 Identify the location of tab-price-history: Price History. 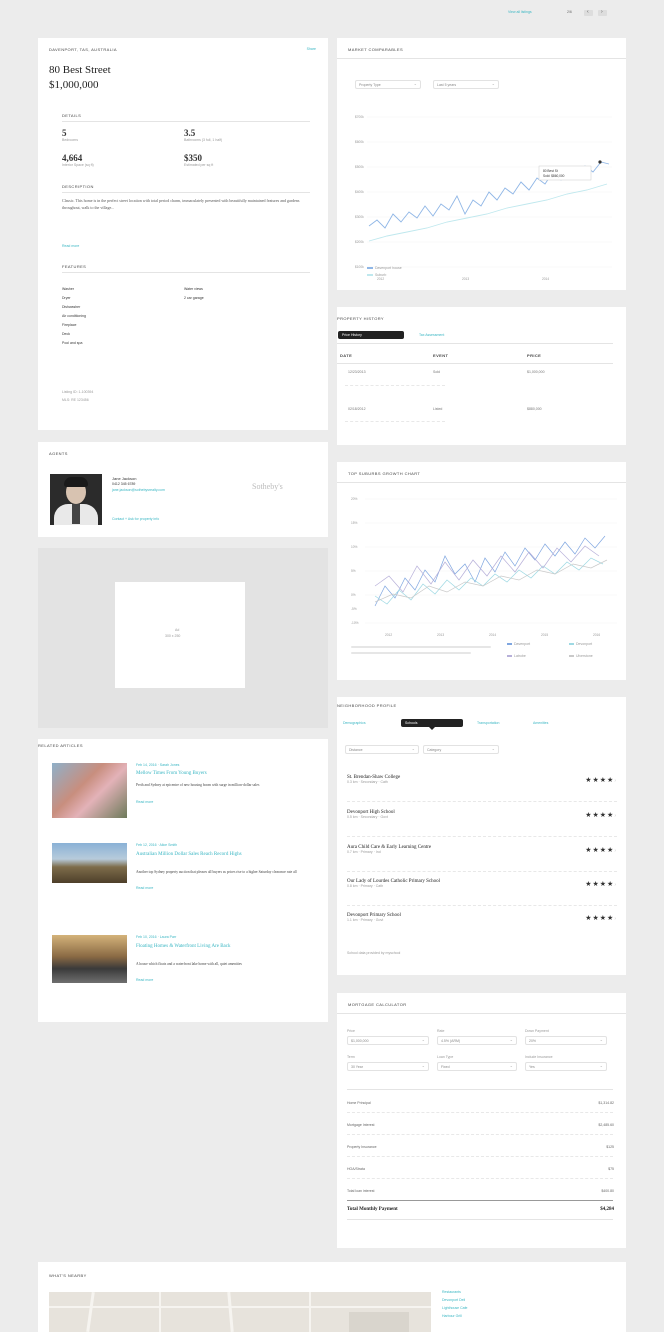
(371, 335).